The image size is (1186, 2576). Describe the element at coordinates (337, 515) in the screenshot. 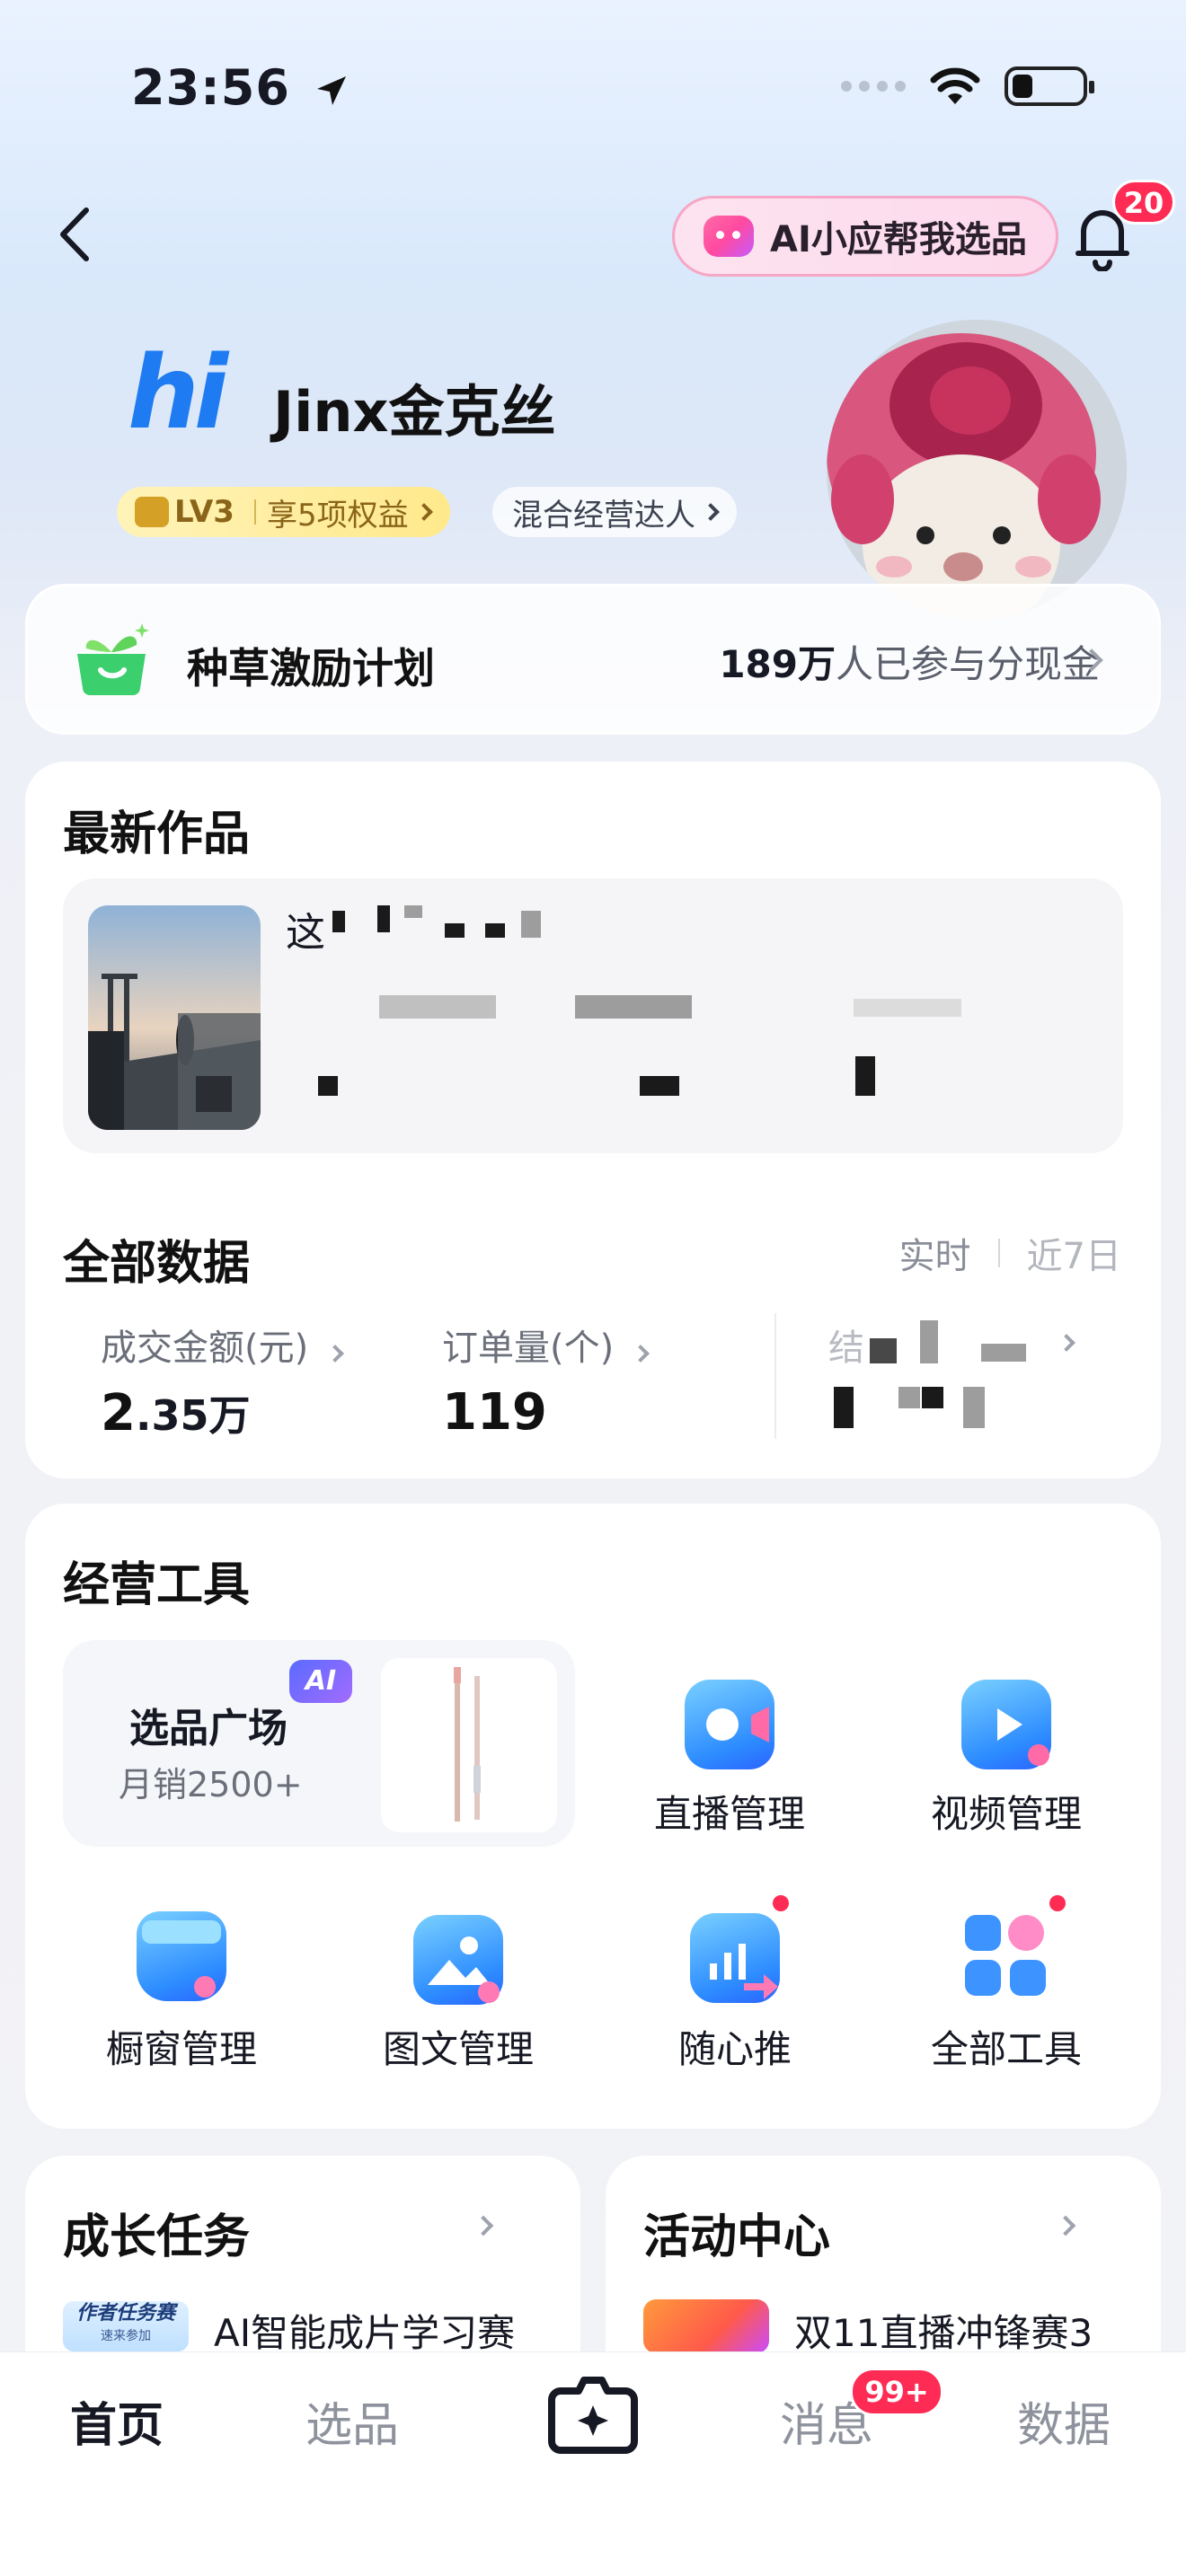

I see `level-benefit: 享5项权益` at that location.